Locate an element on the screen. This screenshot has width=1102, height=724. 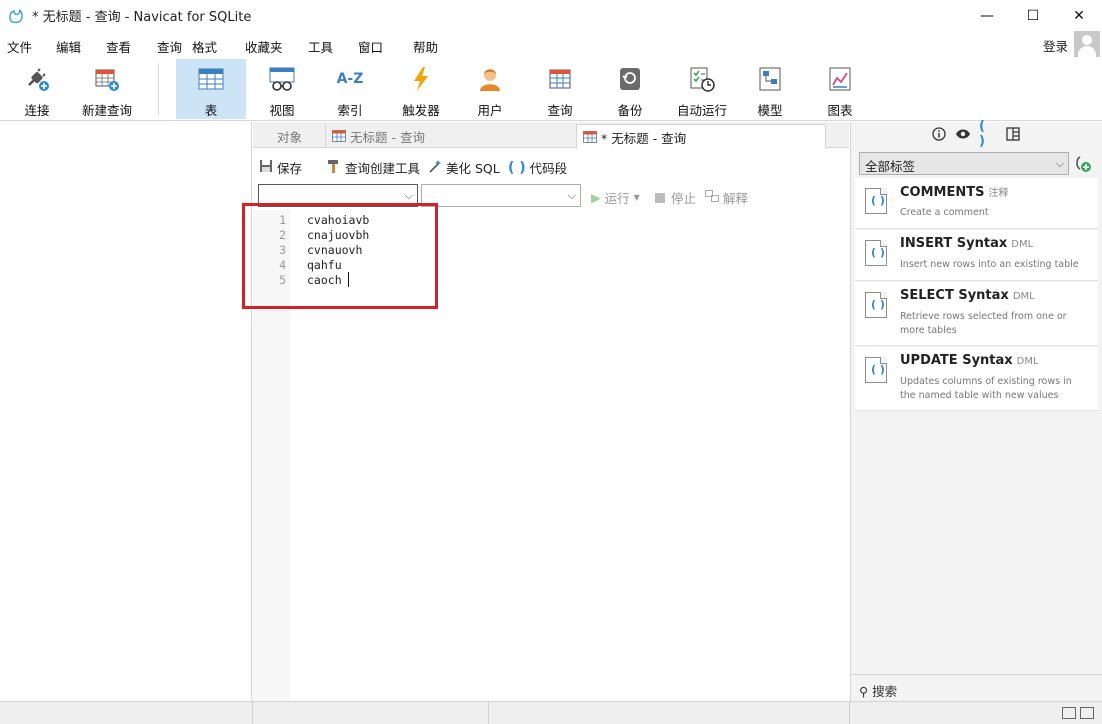
columns-icon is located at coordinates (1013, 134).